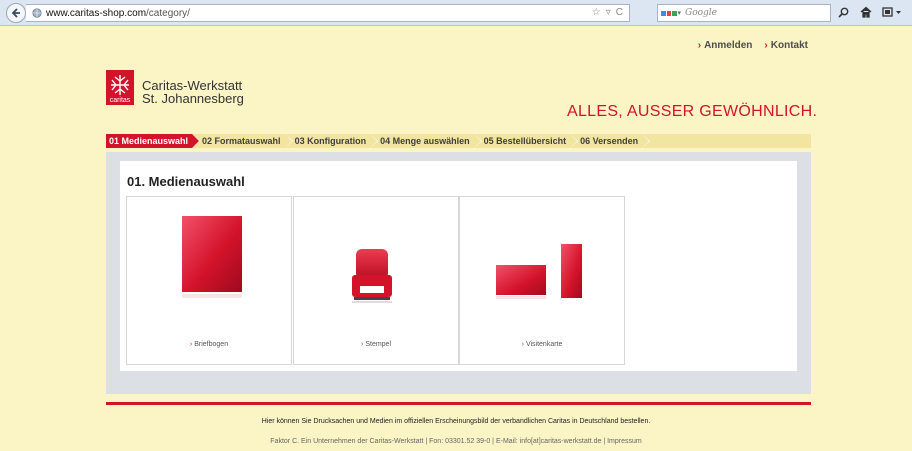 The image size is (912, 451). What do you see at coordinates (120, 100) in the screenshot?
I see `logo-mark-text: caritas` at bounding box center [120, 100].